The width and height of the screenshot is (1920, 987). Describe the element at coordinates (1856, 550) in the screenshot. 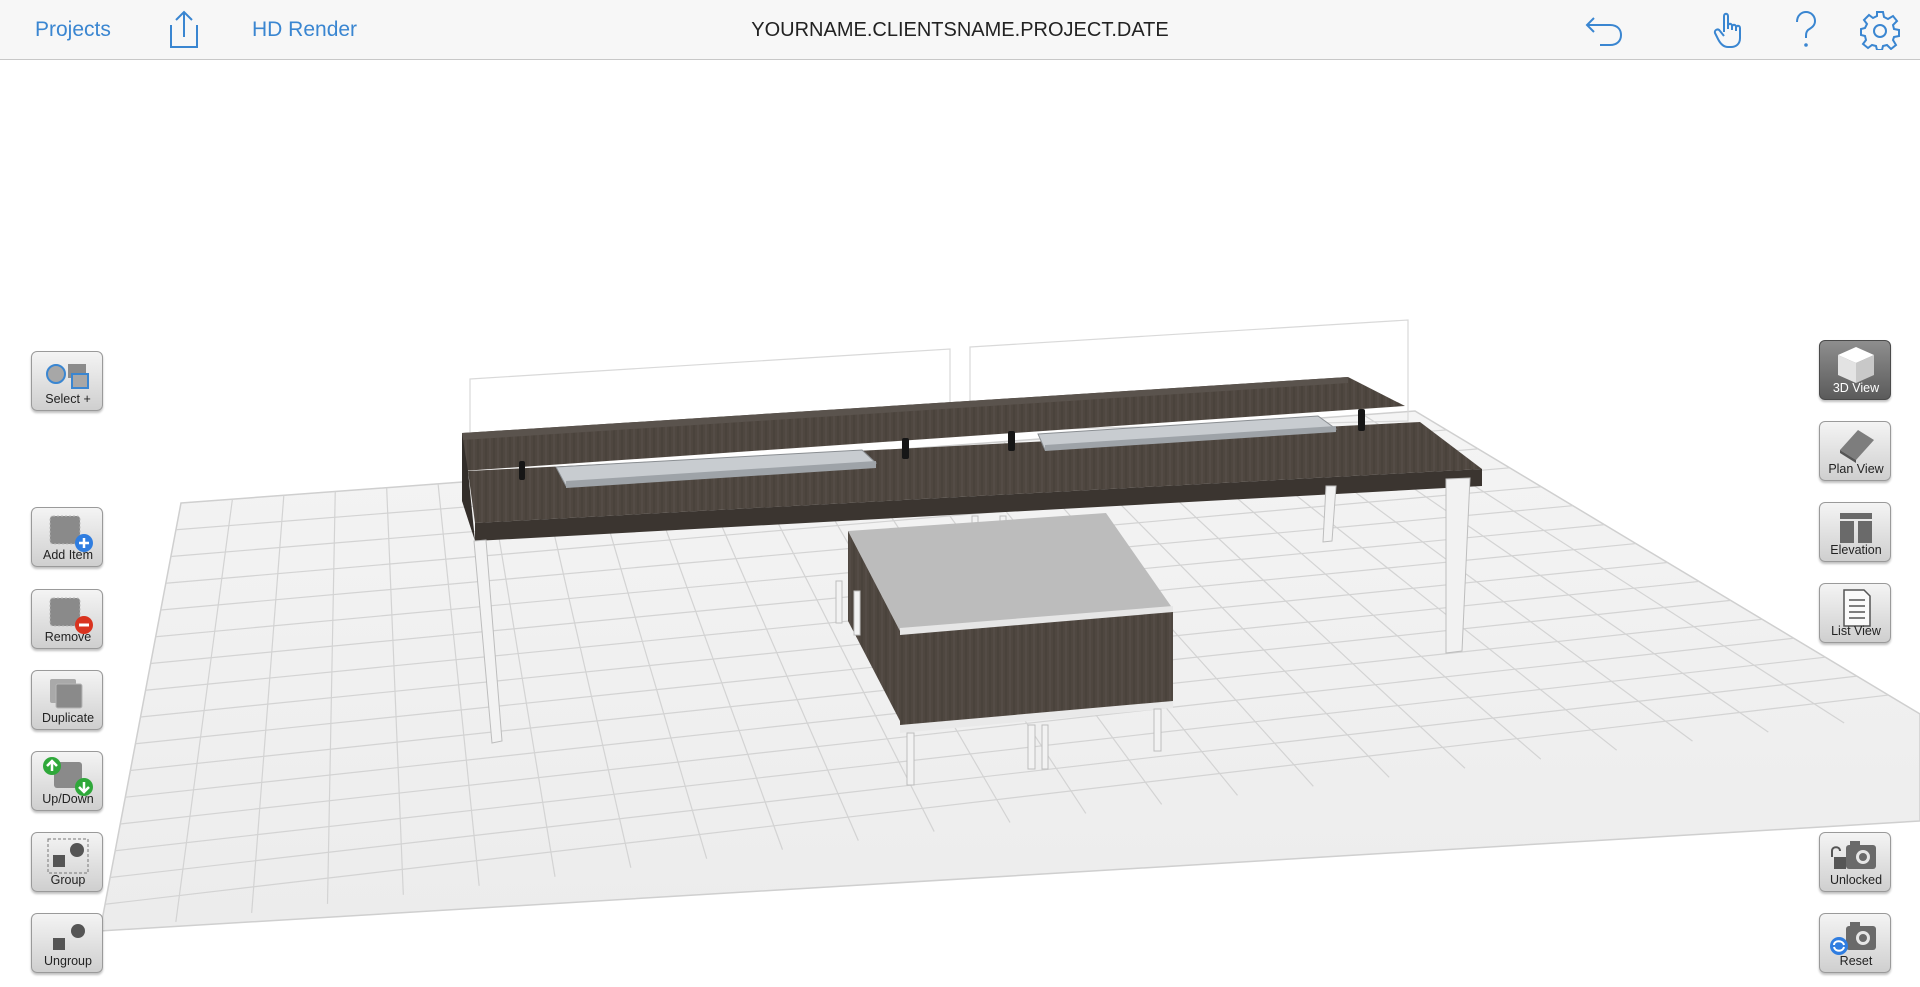

I see `elevation-label: Elevation` at that location.